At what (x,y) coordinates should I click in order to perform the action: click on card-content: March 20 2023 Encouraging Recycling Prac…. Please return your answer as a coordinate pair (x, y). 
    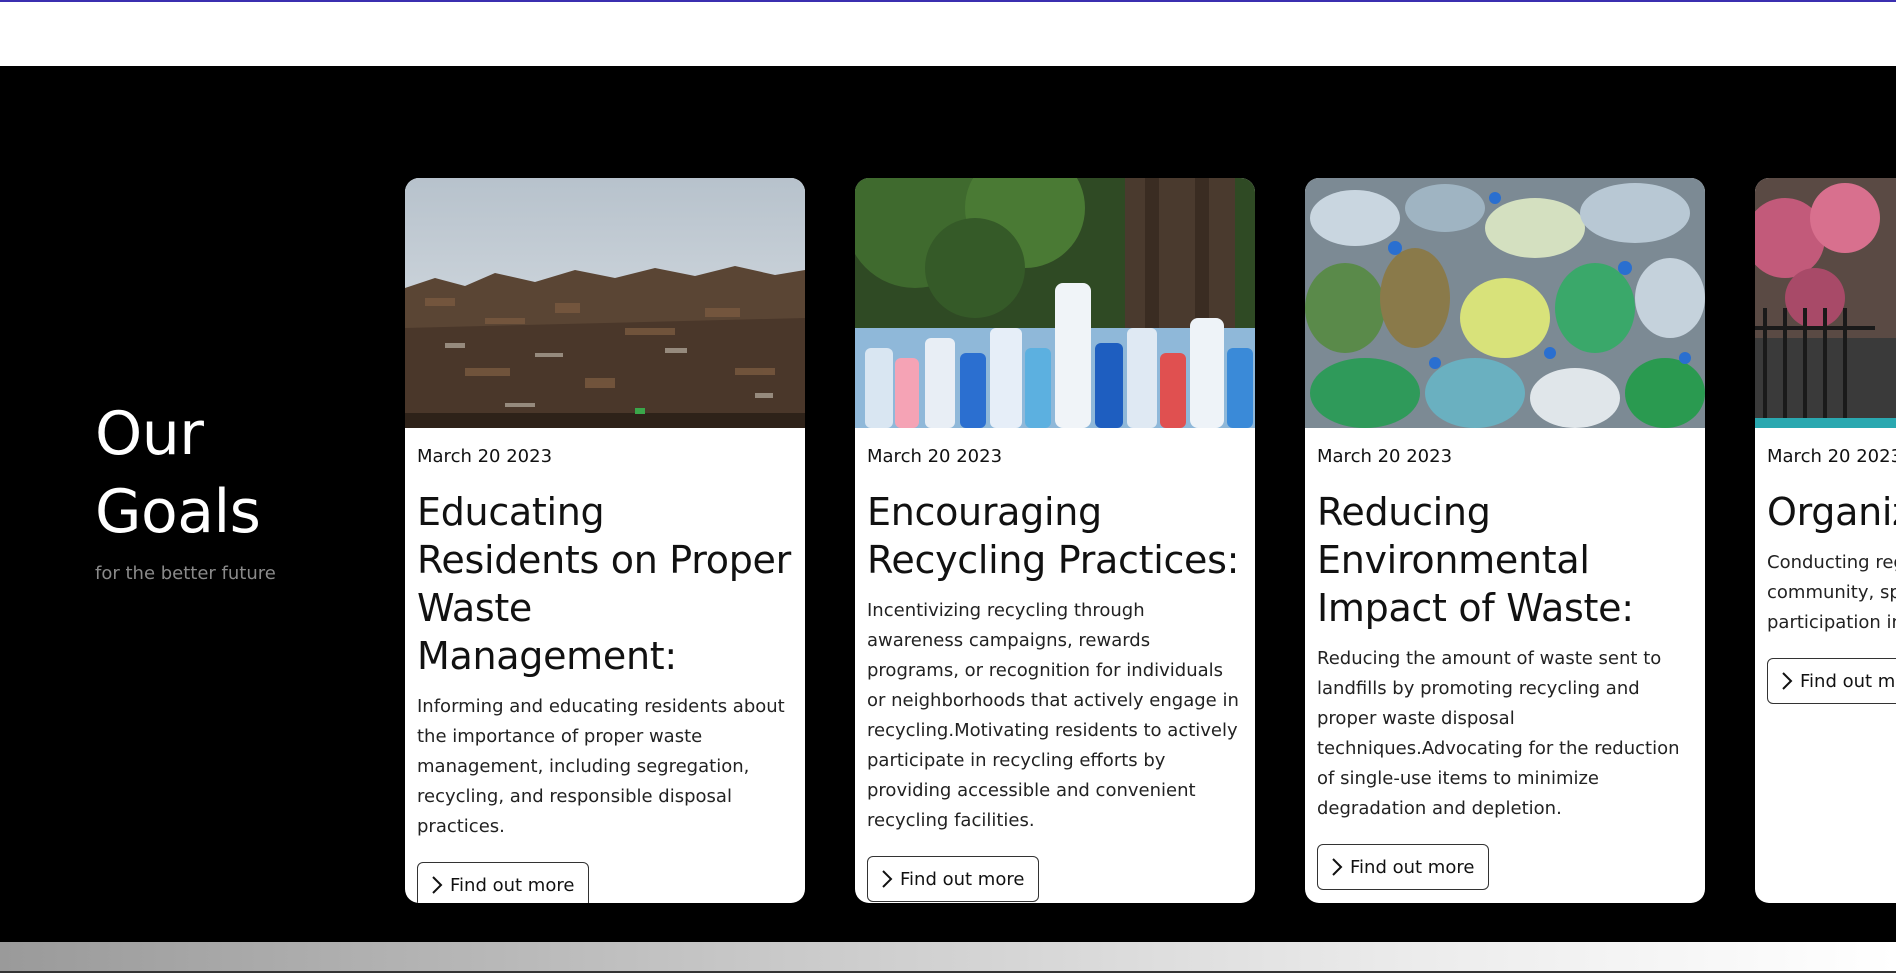
    Looking at the image, I should click on (1055, 665).